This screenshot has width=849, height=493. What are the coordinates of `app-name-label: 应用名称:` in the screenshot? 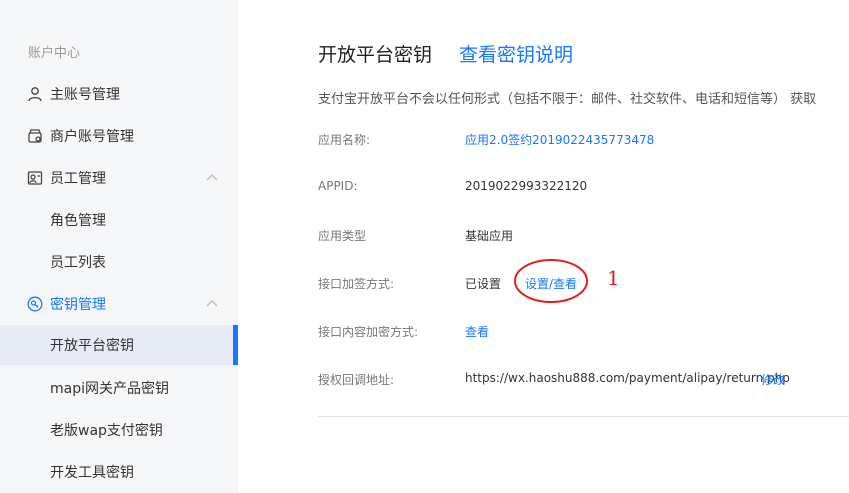 It's located at (344, 140).